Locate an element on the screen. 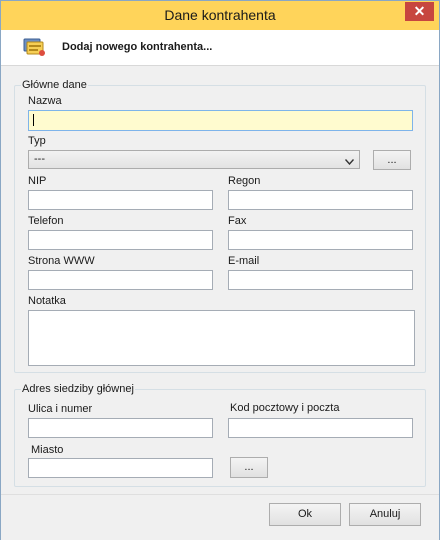 Image resolution: width=440 pixels, height=540 pixels. nip-input is located at coordinates (120, 200).